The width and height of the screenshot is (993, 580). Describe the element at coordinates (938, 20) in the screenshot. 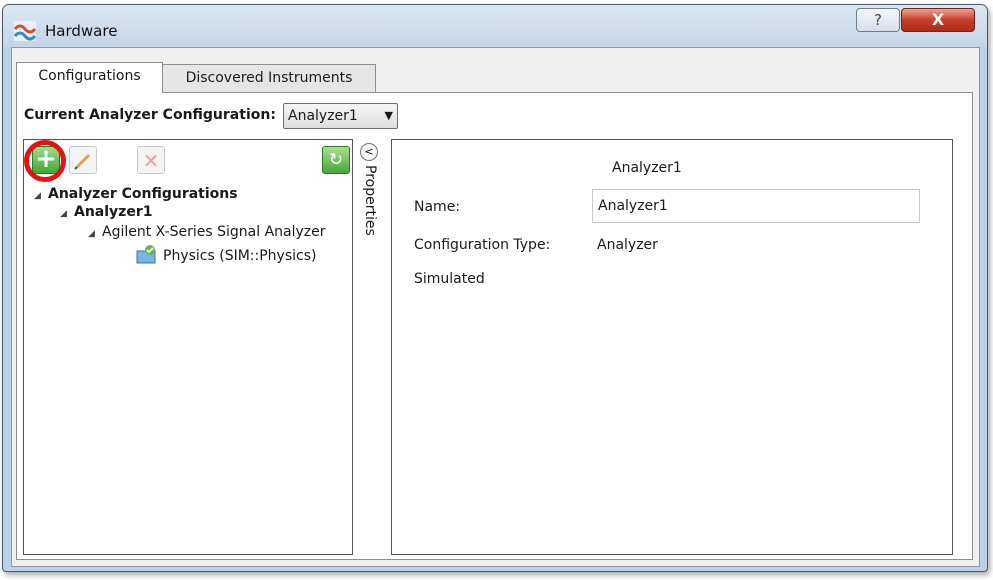

I see `close-button: X` at that location.